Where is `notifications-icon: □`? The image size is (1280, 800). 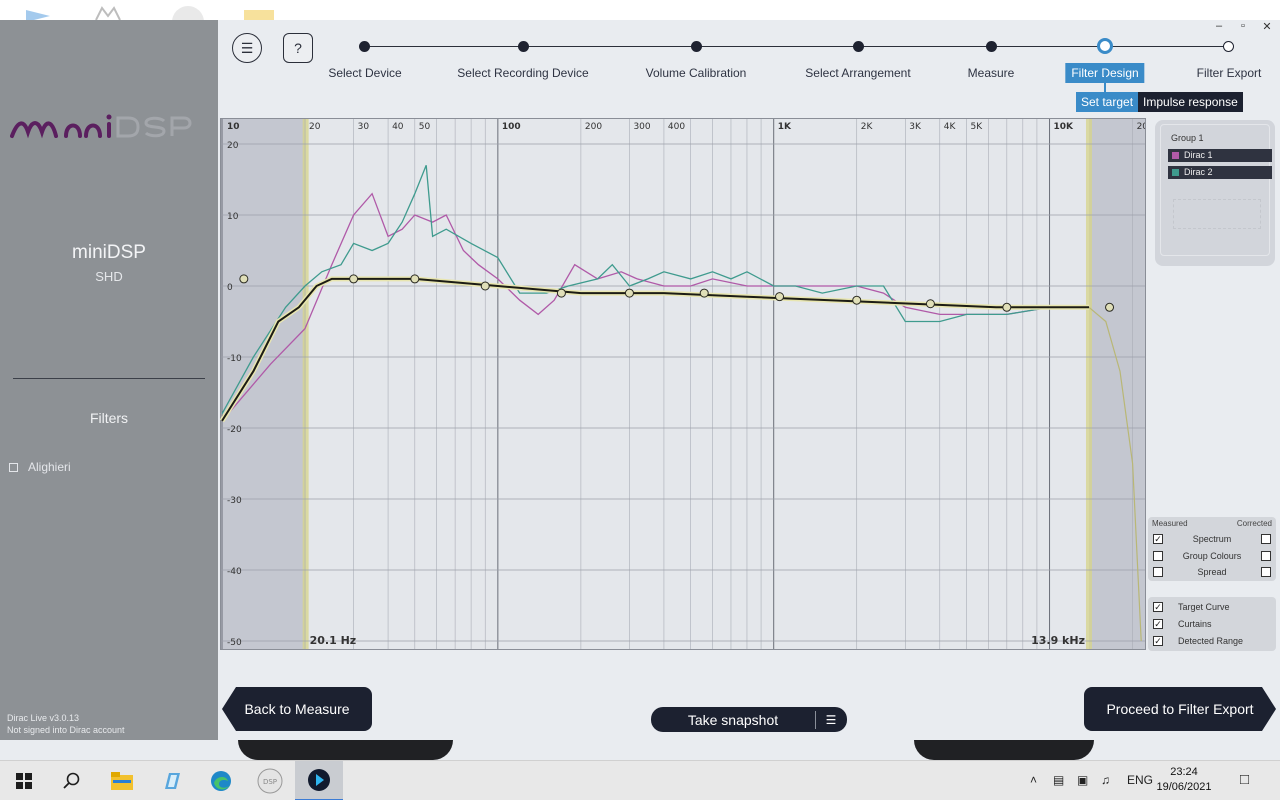 notifications-icon: □ is located at coordinates (1244, 779).